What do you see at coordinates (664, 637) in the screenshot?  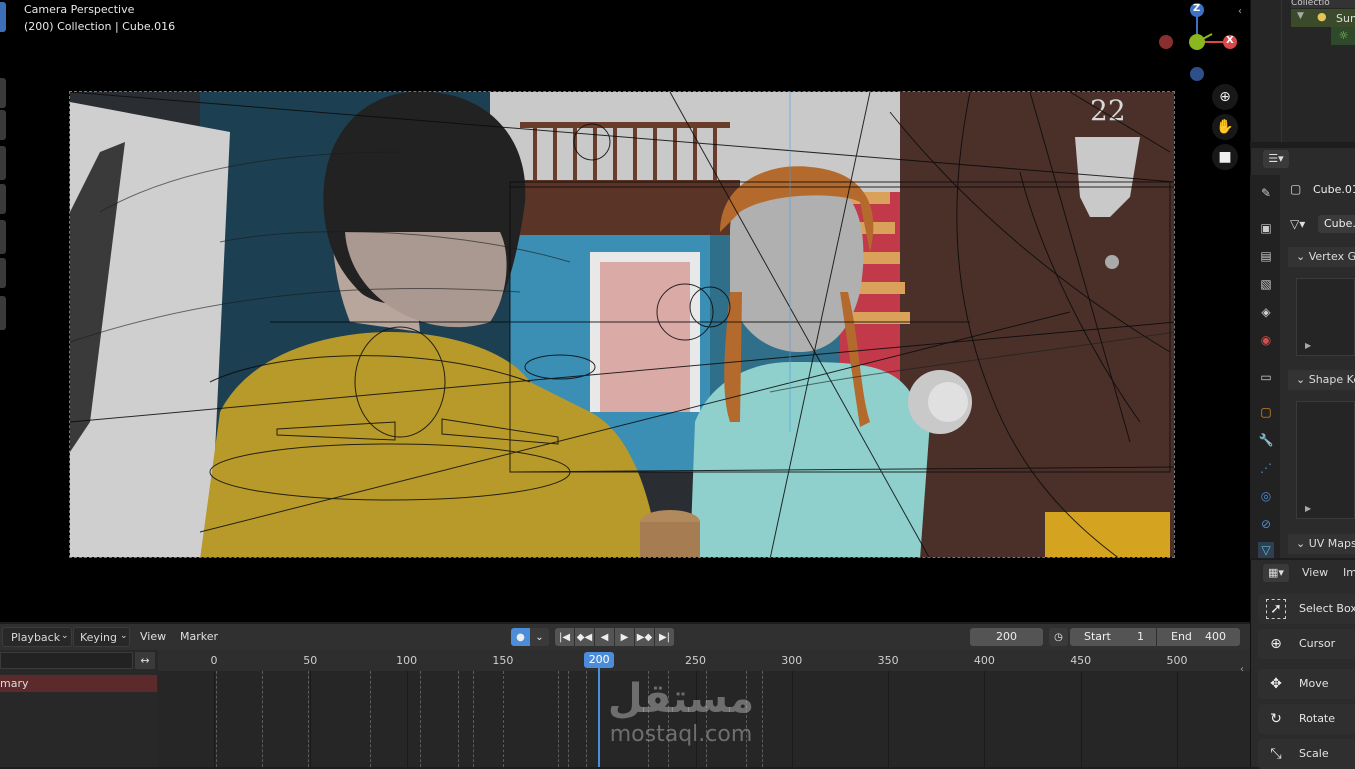 I see `jump-end-button: ▶|` at bounding box center [664, 637].